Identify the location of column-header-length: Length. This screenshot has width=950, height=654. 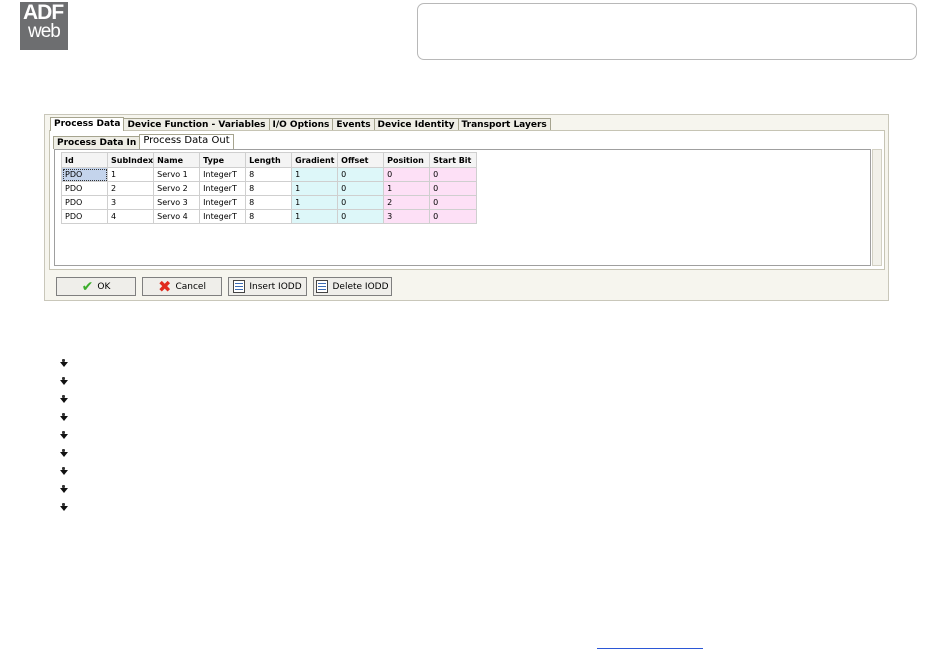
(269, 160).